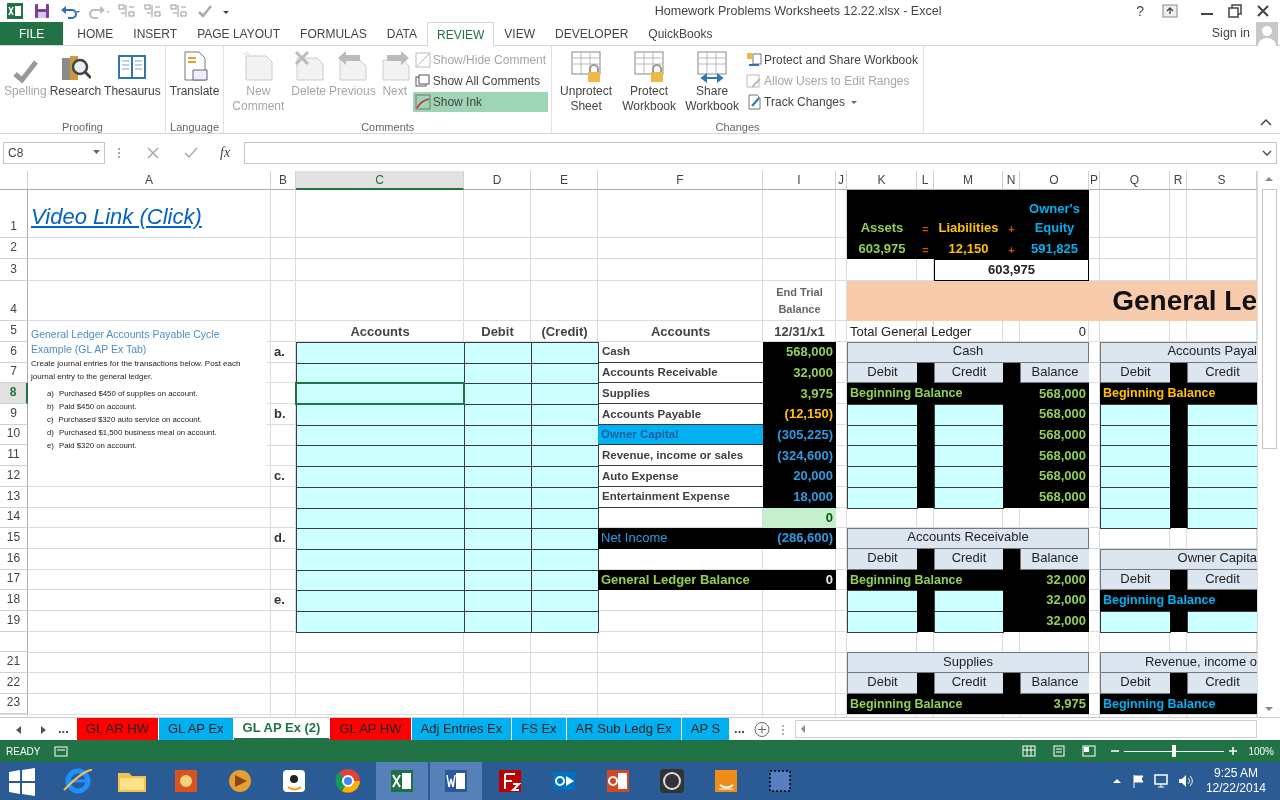 This screenshot has height=800, width=1280. I want to click on column-header: F, so click(680, 180).